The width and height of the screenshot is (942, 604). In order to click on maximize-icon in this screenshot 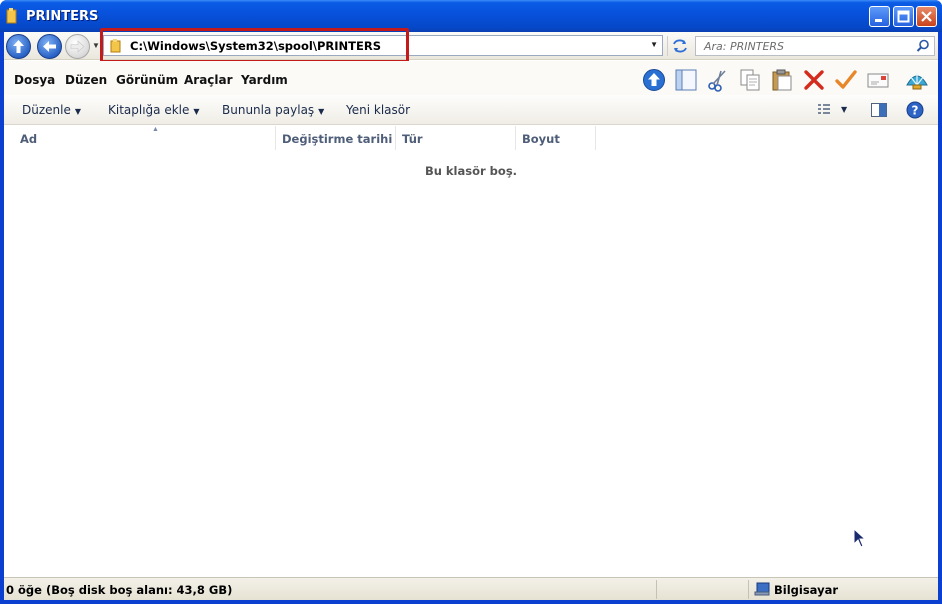, I will do `click(903, 16)`.